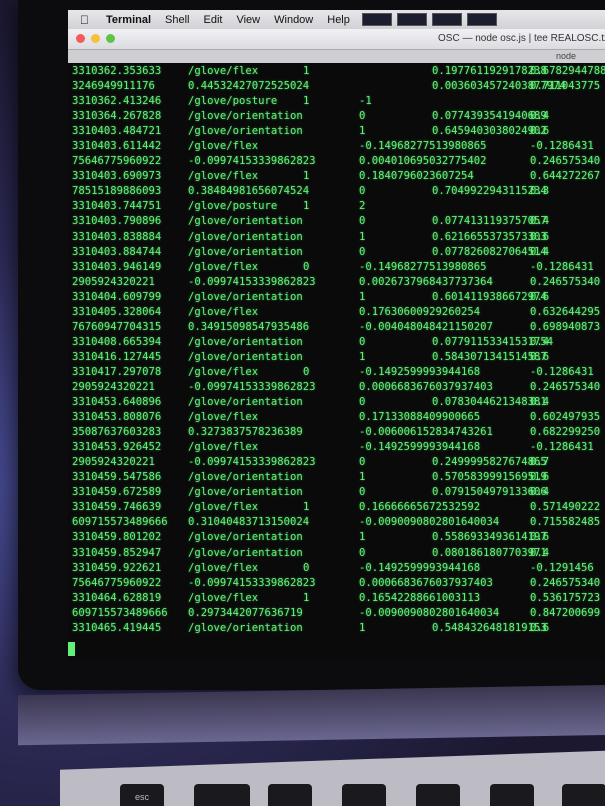 The height and width of the screenshot is (806, 605). I want to click on close-button, so click(80, 38).